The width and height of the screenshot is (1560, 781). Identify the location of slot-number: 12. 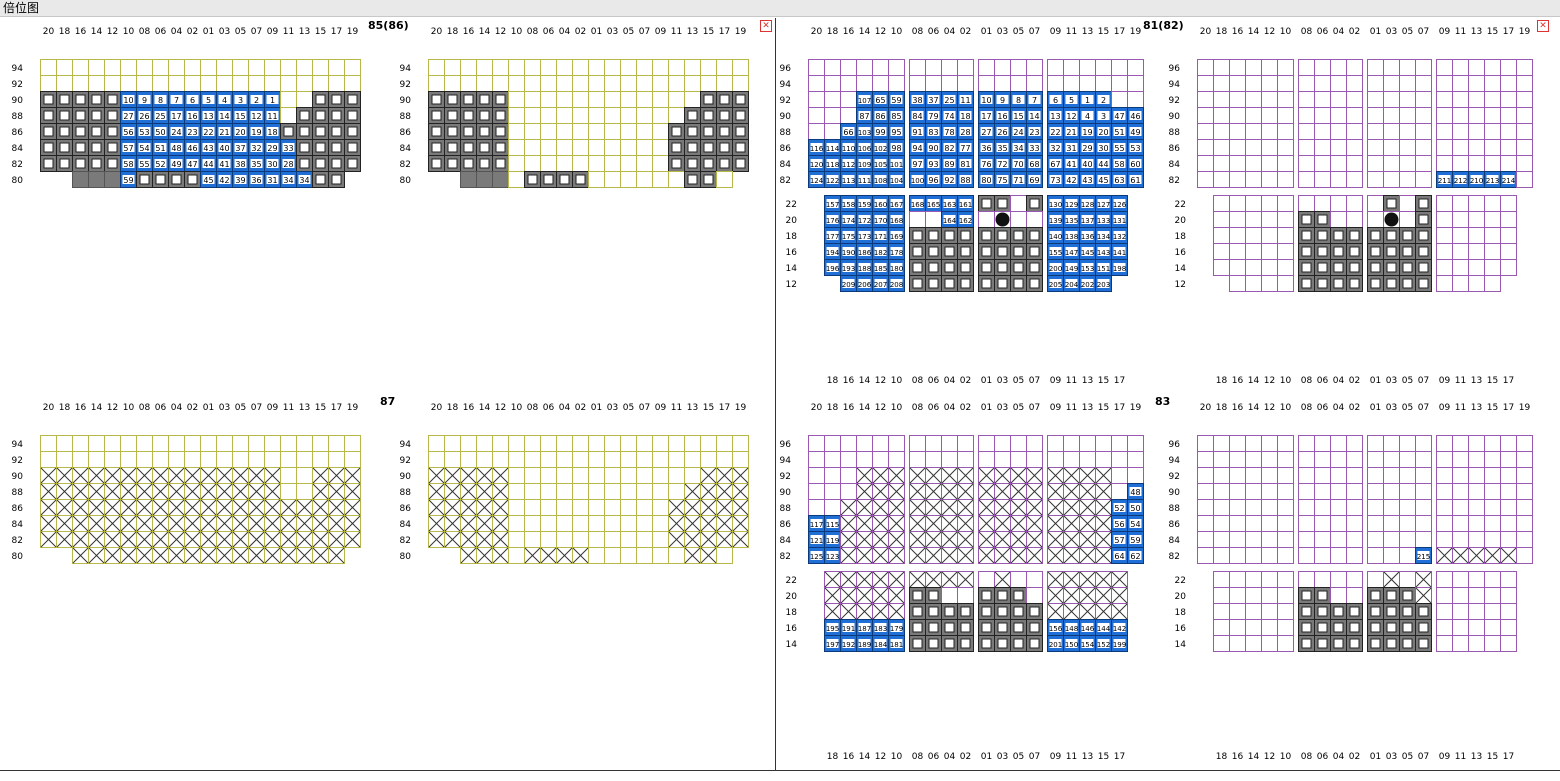
(256, 116).